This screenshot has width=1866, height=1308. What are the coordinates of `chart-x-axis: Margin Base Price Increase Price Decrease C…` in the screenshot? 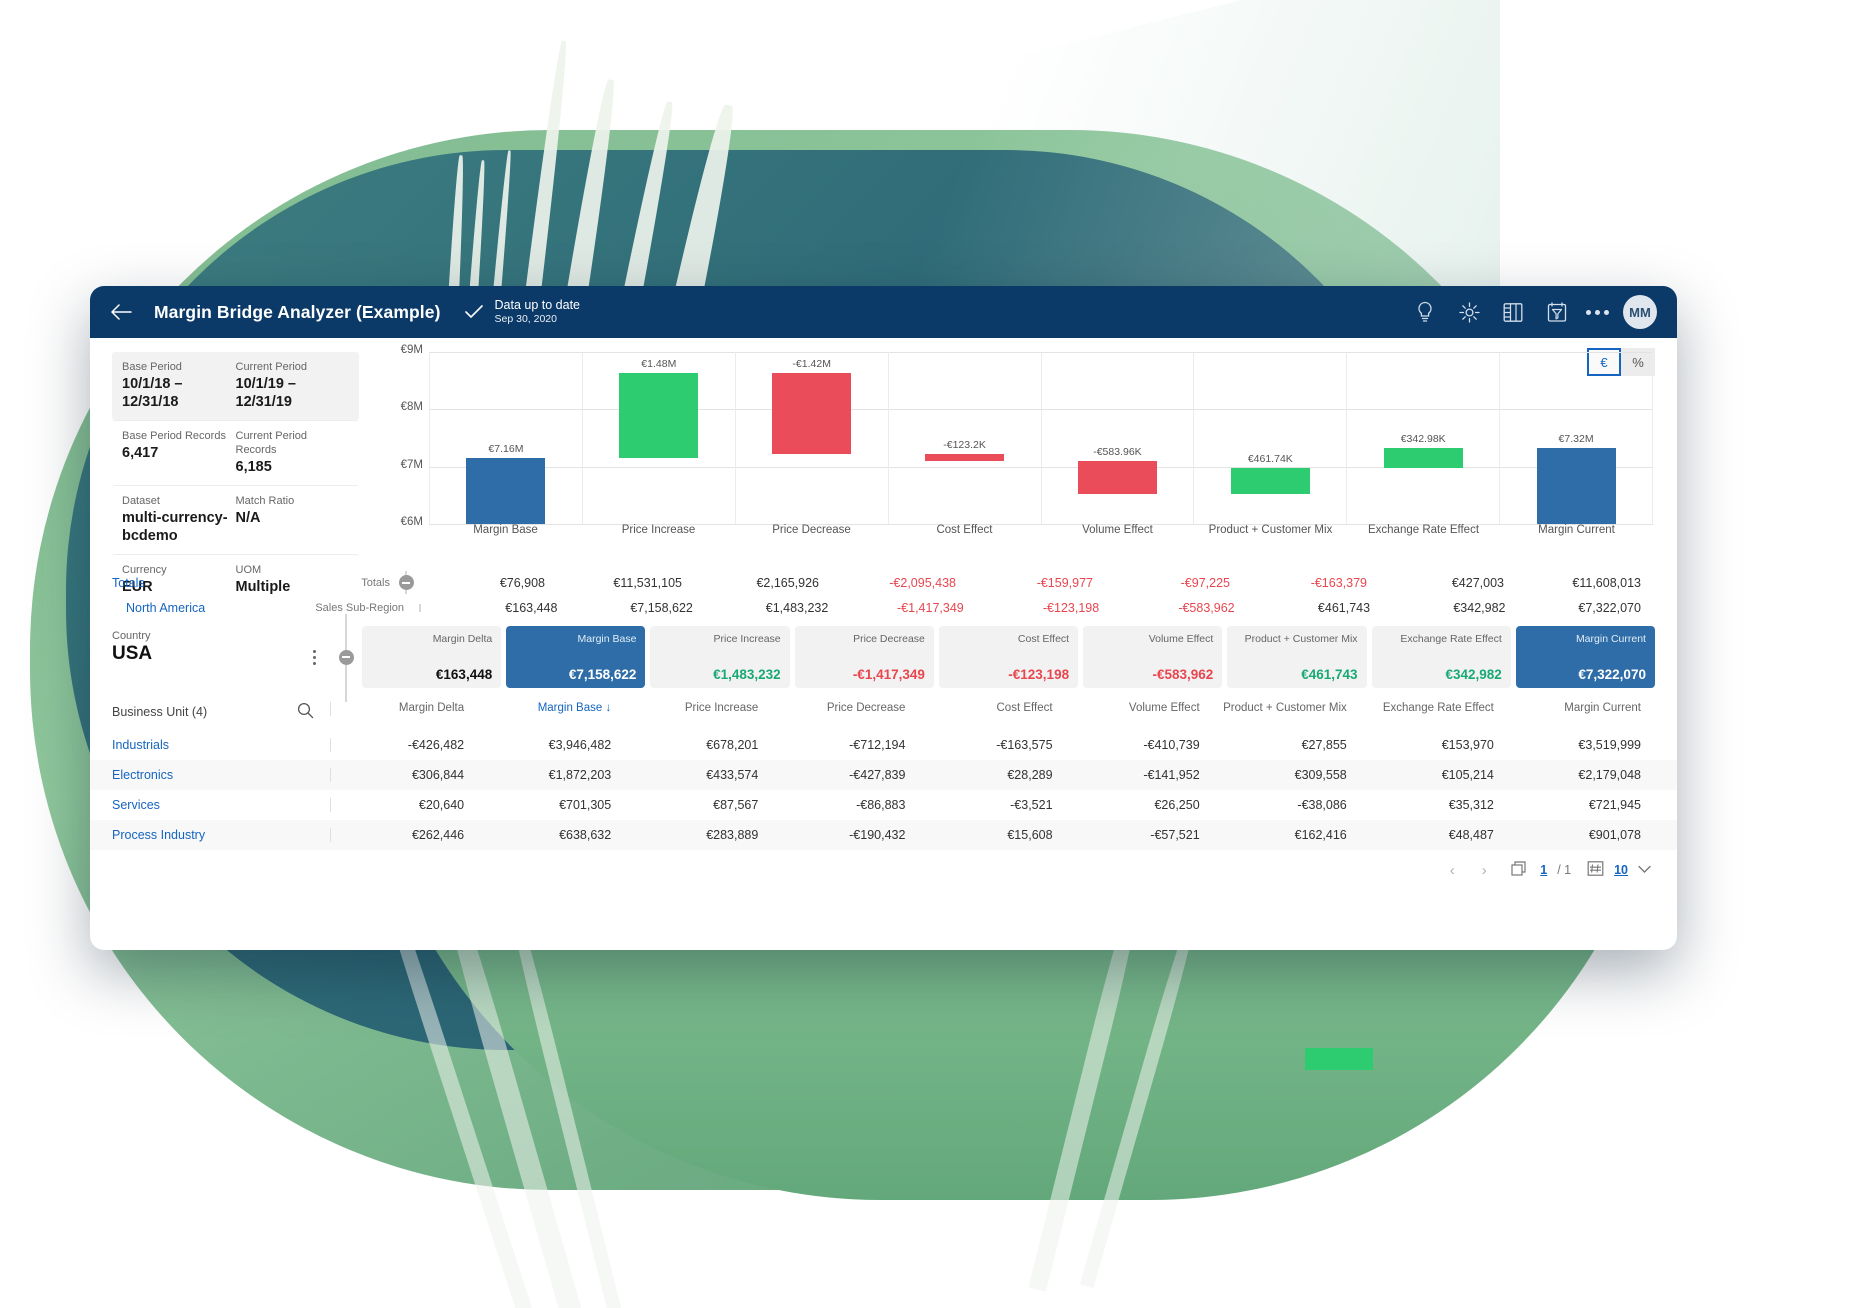 It's located at (1041, 531).